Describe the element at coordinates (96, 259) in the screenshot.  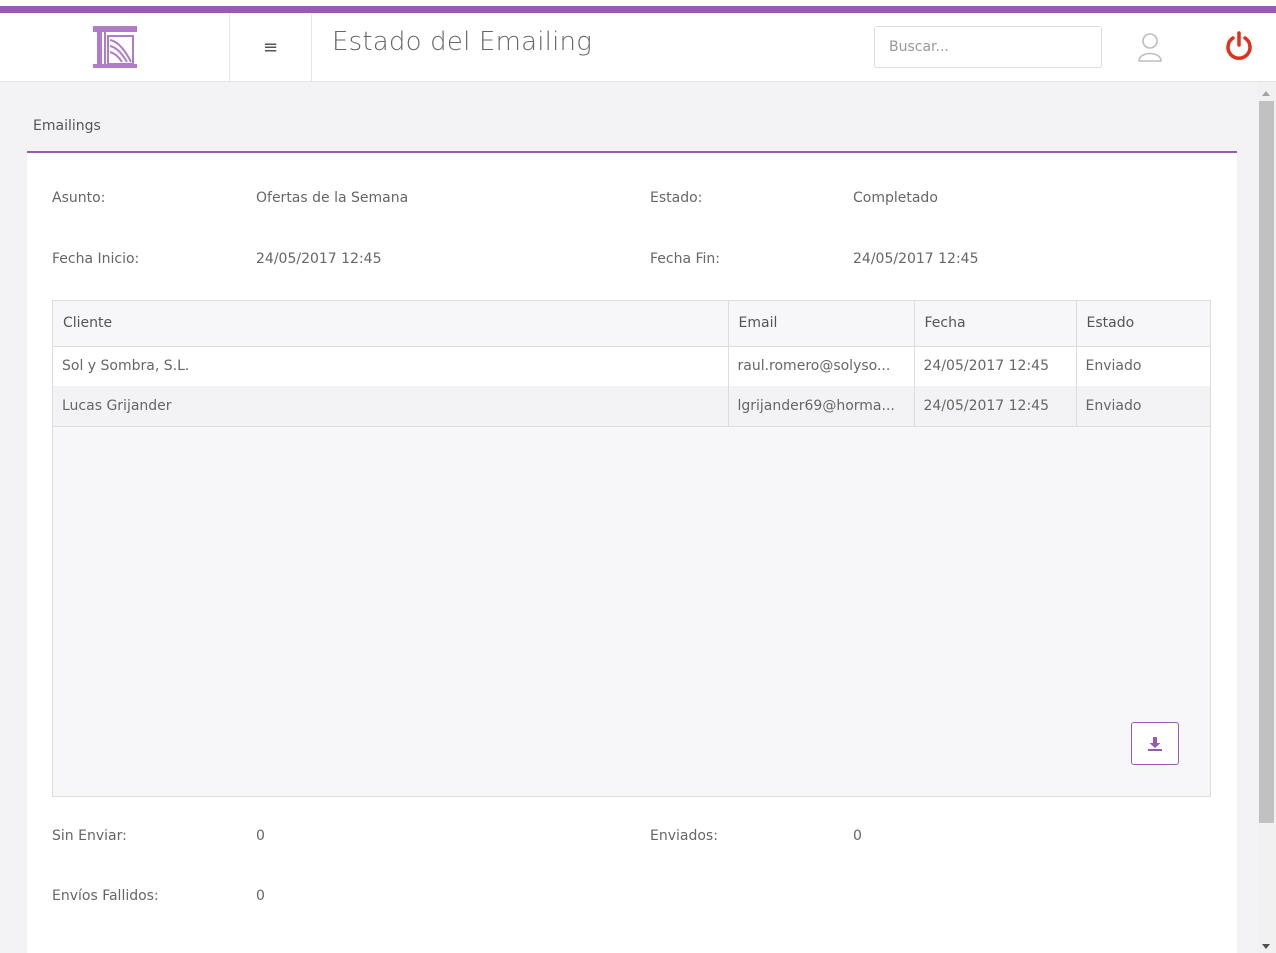
I see `fecha-inicio-label: Fecha Inicio:` at that location.